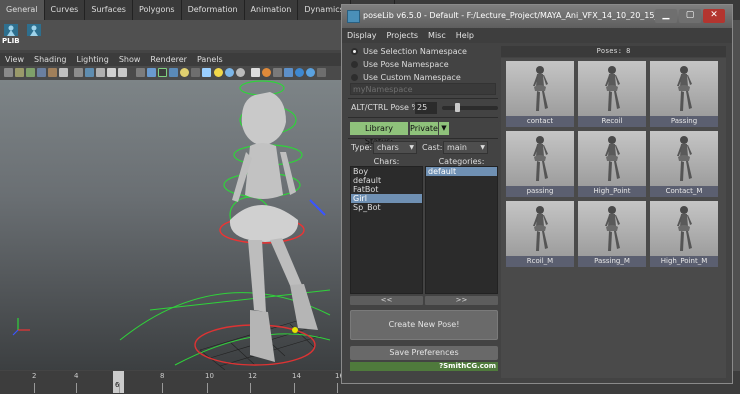 This screenshot has width=740, height=394. What do you see at coordinates (109, 10) in the screenshot?
I see `shelf-tab-surfaces: Surfaces` at bounding box center [109, 10].